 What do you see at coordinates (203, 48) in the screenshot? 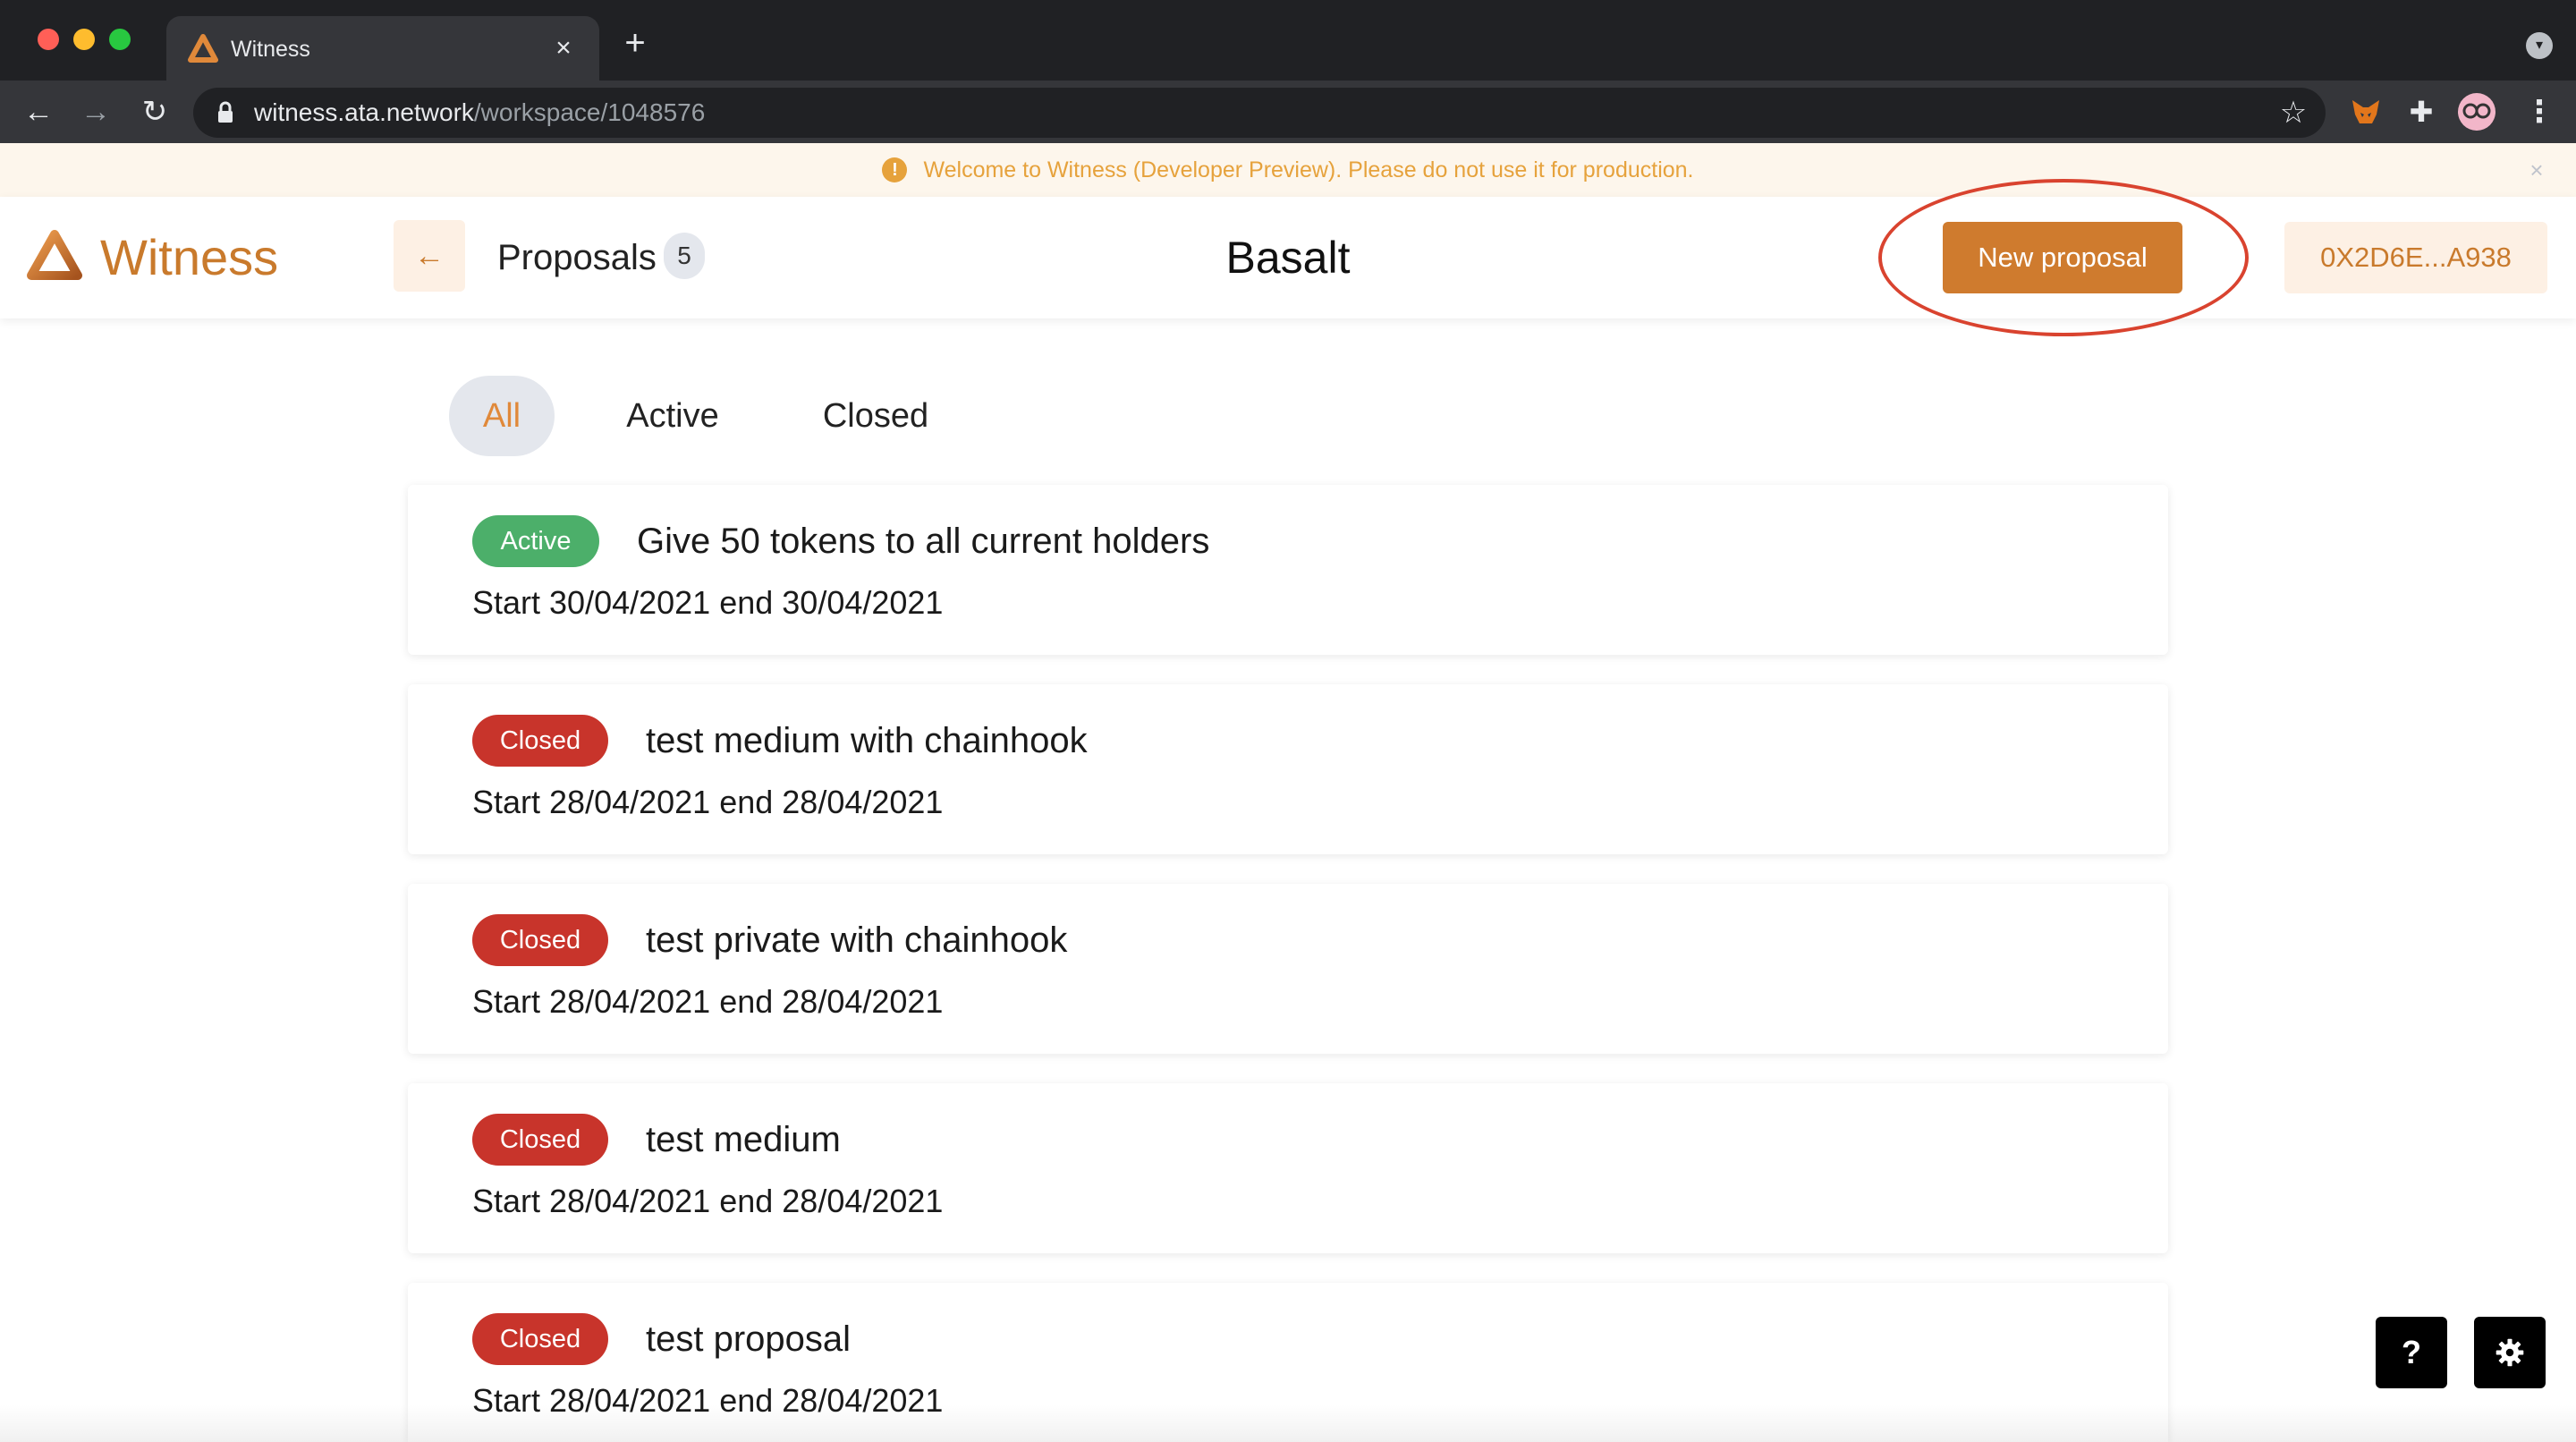
I see `witness-favicon-icon` at bounding box center [203, 48].